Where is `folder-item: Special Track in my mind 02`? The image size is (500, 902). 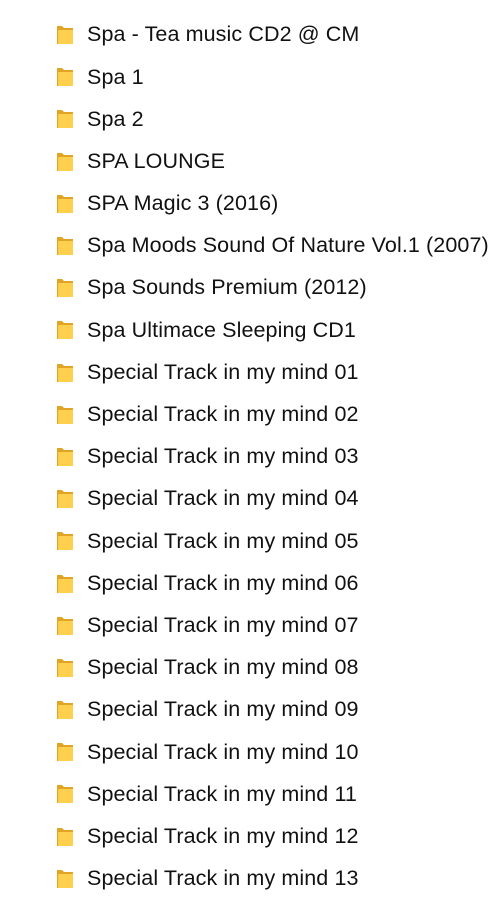 folder-item: Special Track in my mind 02 is located at coordinates (270, 415).